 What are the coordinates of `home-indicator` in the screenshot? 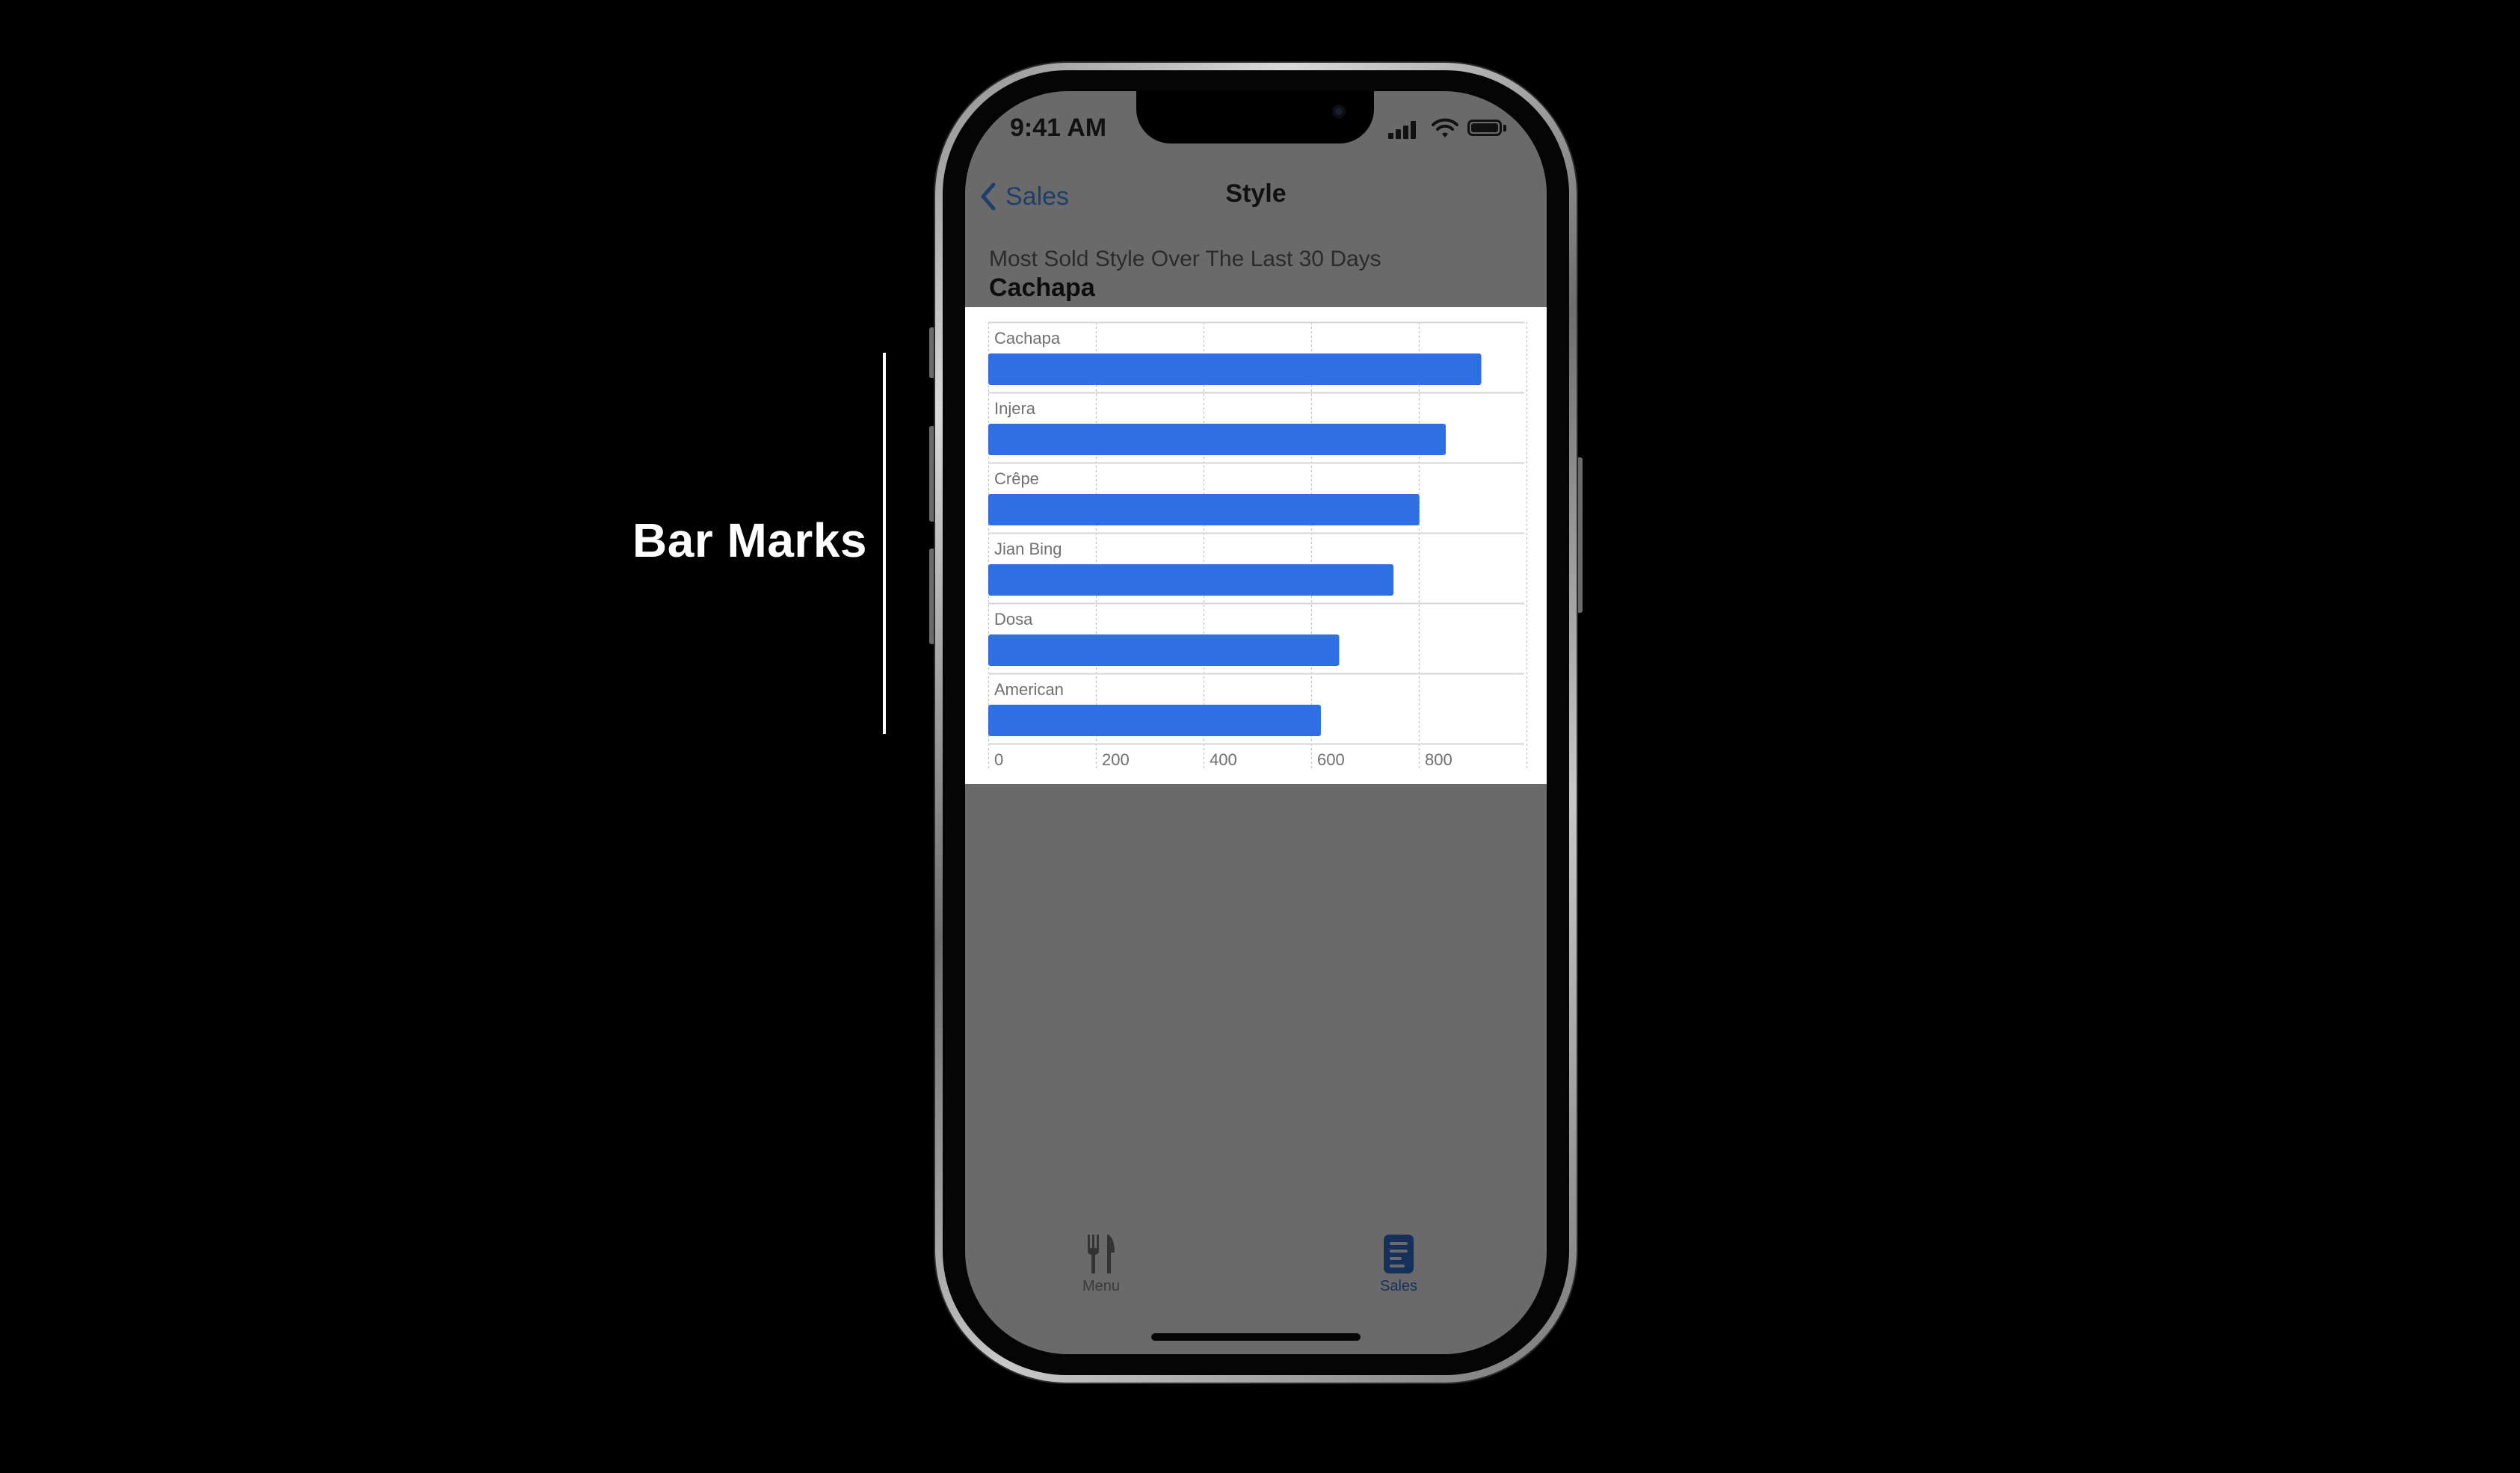 It's located at (1256, 1337).